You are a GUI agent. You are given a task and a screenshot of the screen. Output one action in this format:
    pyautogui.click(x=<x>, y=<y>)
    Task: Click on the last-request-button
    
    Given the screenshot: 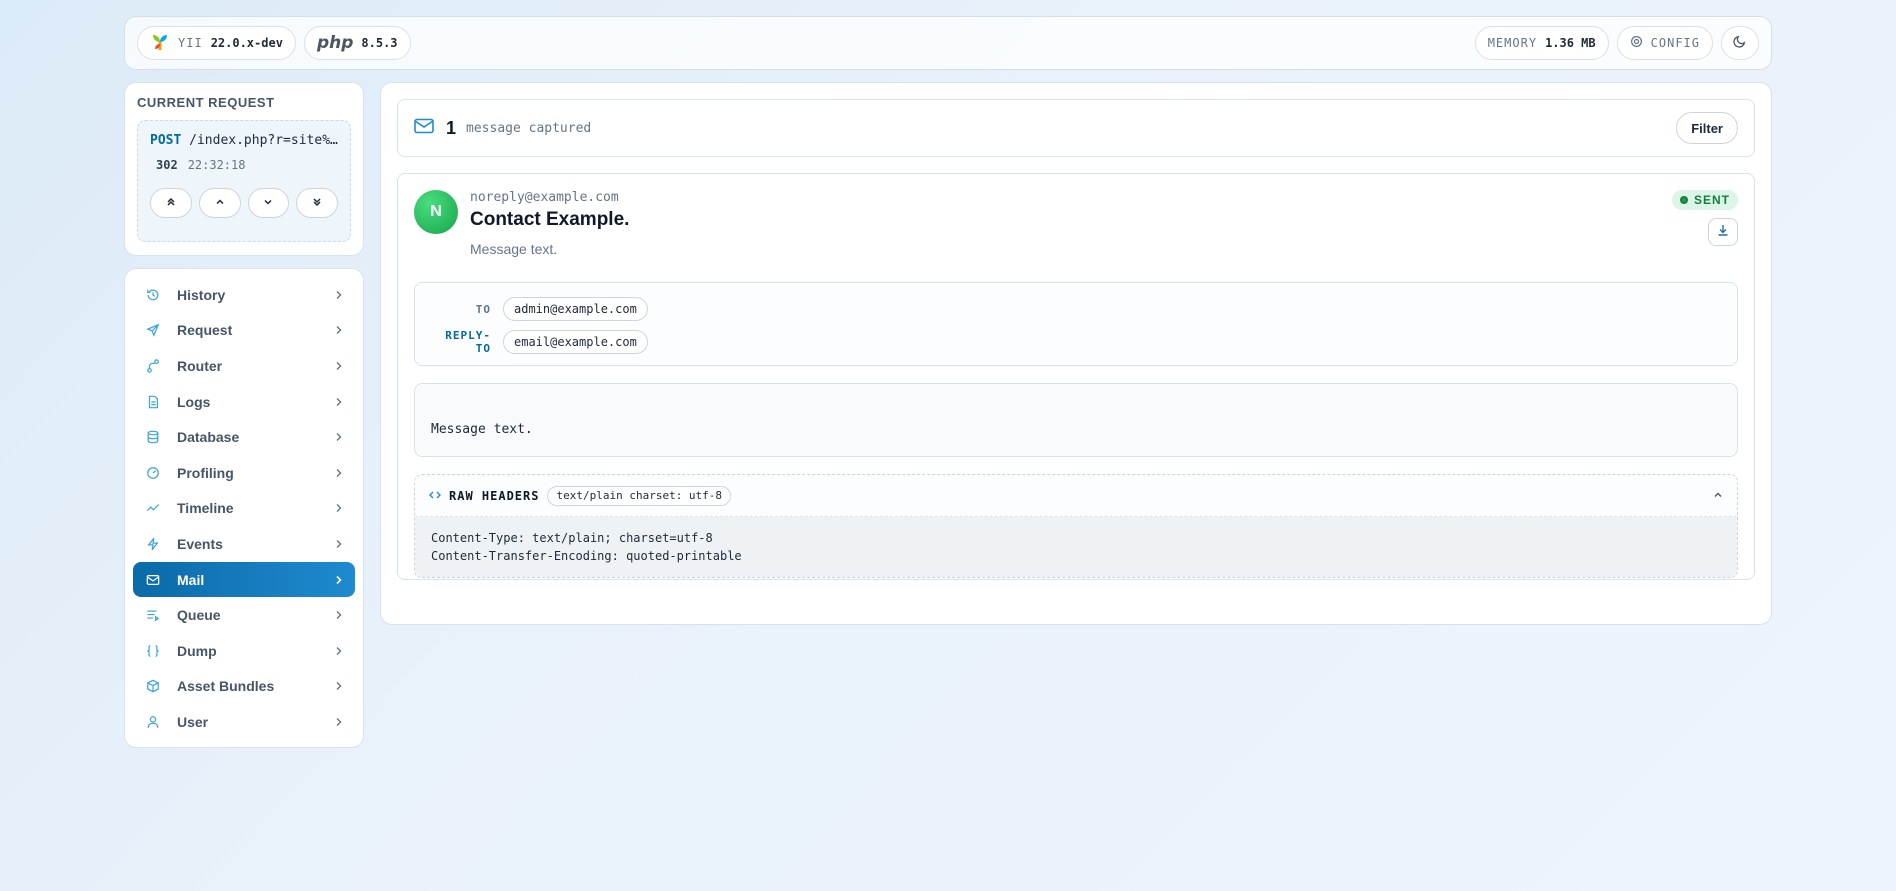 What is the action you would take?
    pyautogui.click(x=317, y=203)
    